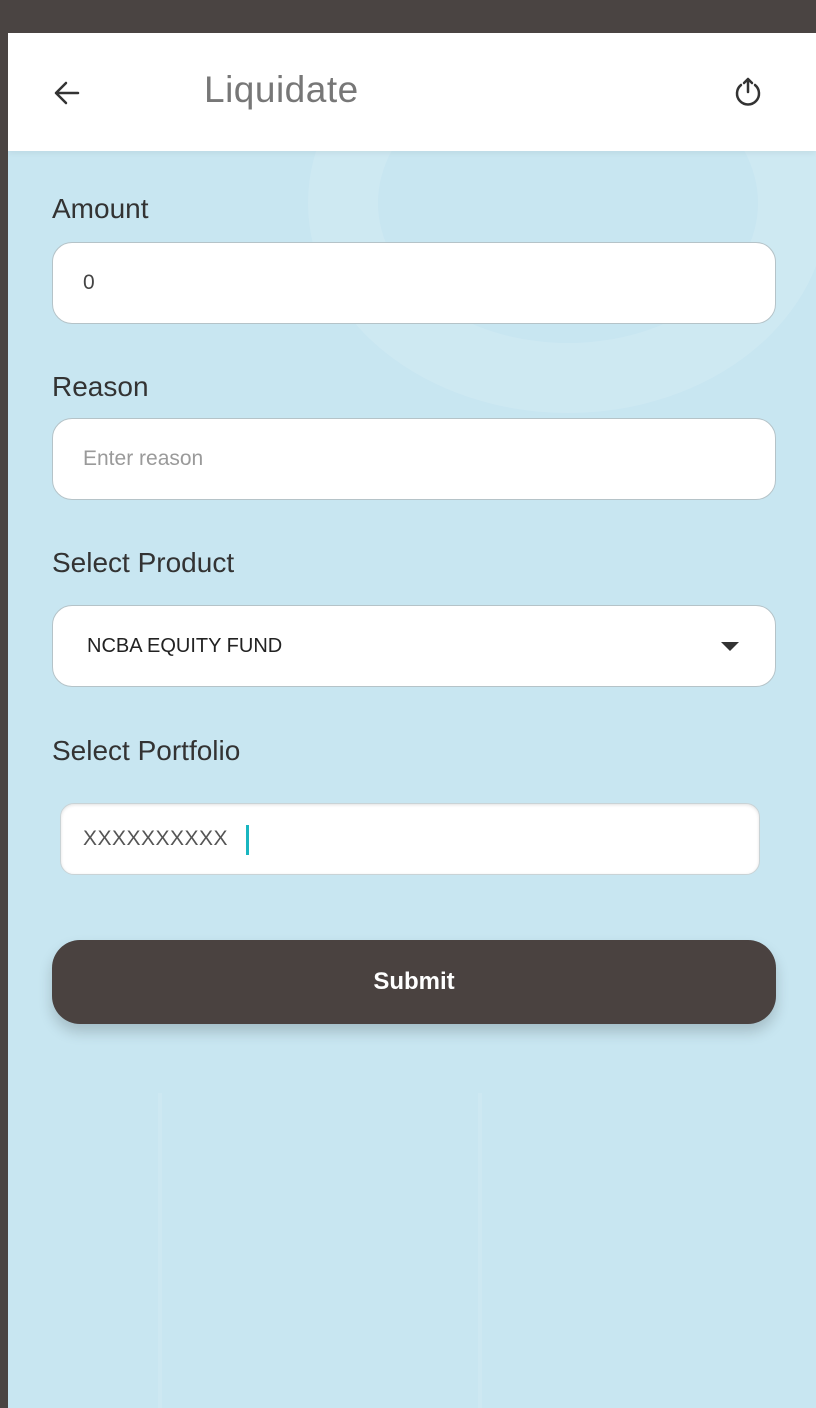 The image size is (816, 1408). What do you see at coordinates (414, 646) in the screenshot?
I see `product-select: NCBA EQUITY FUND` at bounding box center [414, 646].